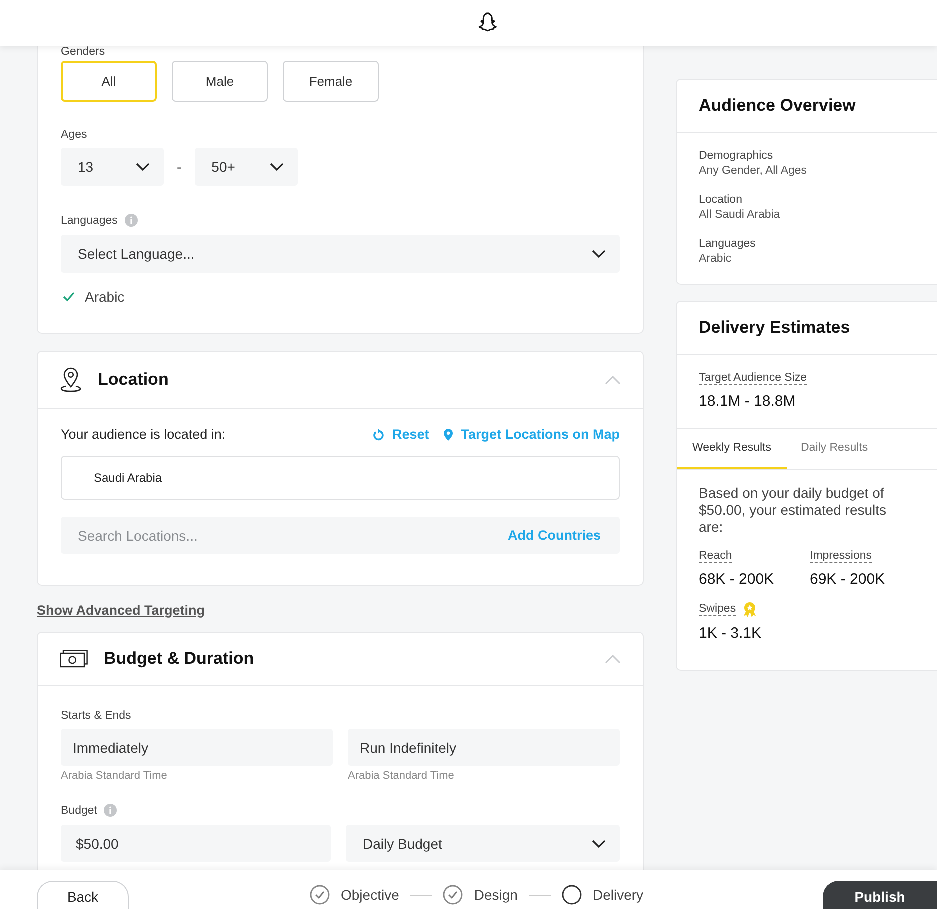 Image resolution: width=937 pixels, height=909 pixels. Describe the element at coordinates (716, 259) in the screenshot. I see `overview-value: Arabic` at that location.